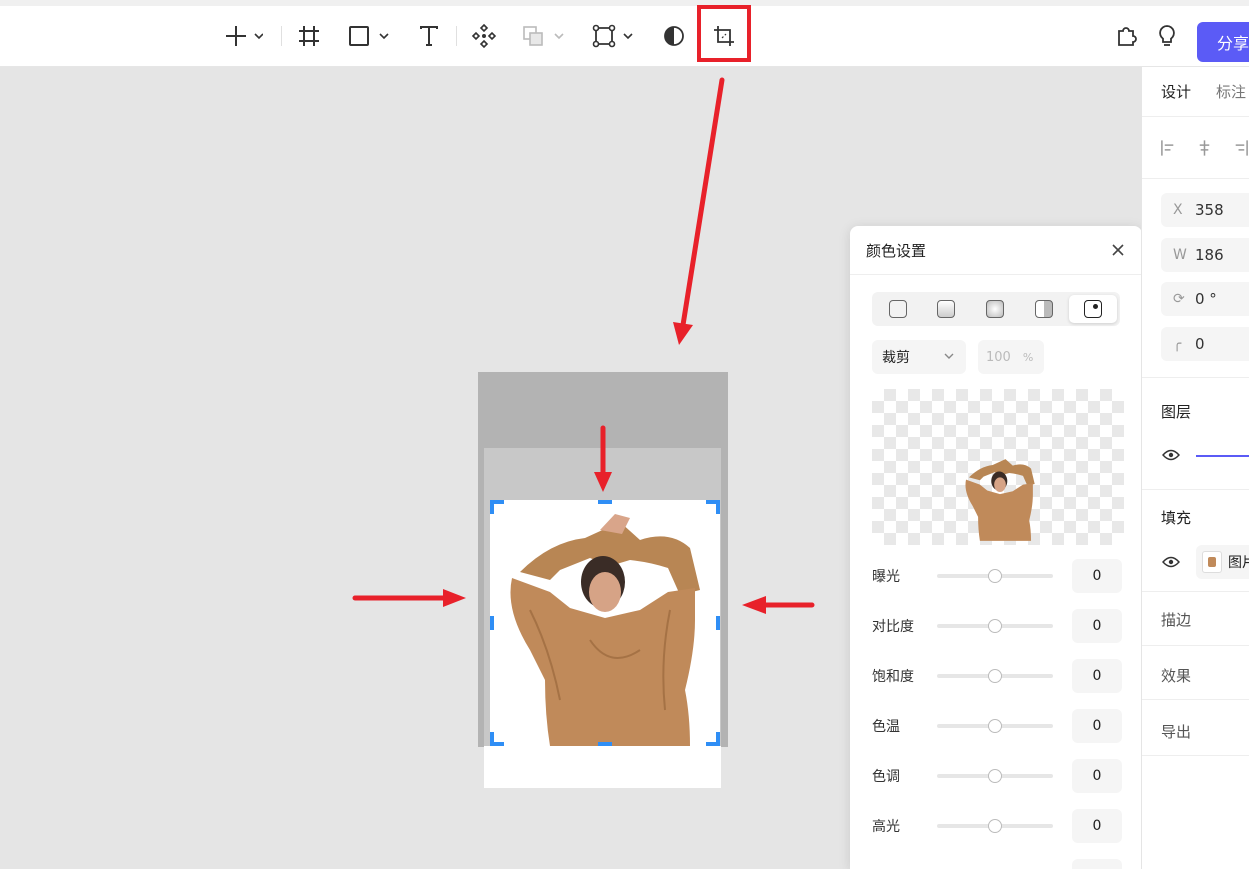 This screenshot has width=1249, height=869. What do you see at coordinates (492, 739) in the screenshot?
I see `selection-handle-bottom-left-vertical` at bounding box center [492, 739].